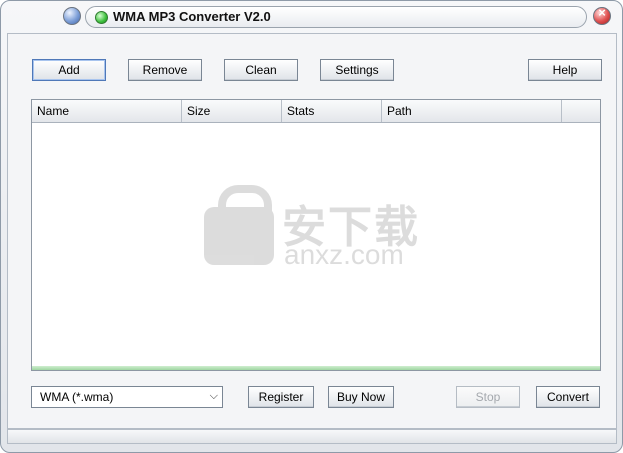 The width and height of the screenshot is (623, 453). I want to click on list-bottom-bar, so click(316, 368).